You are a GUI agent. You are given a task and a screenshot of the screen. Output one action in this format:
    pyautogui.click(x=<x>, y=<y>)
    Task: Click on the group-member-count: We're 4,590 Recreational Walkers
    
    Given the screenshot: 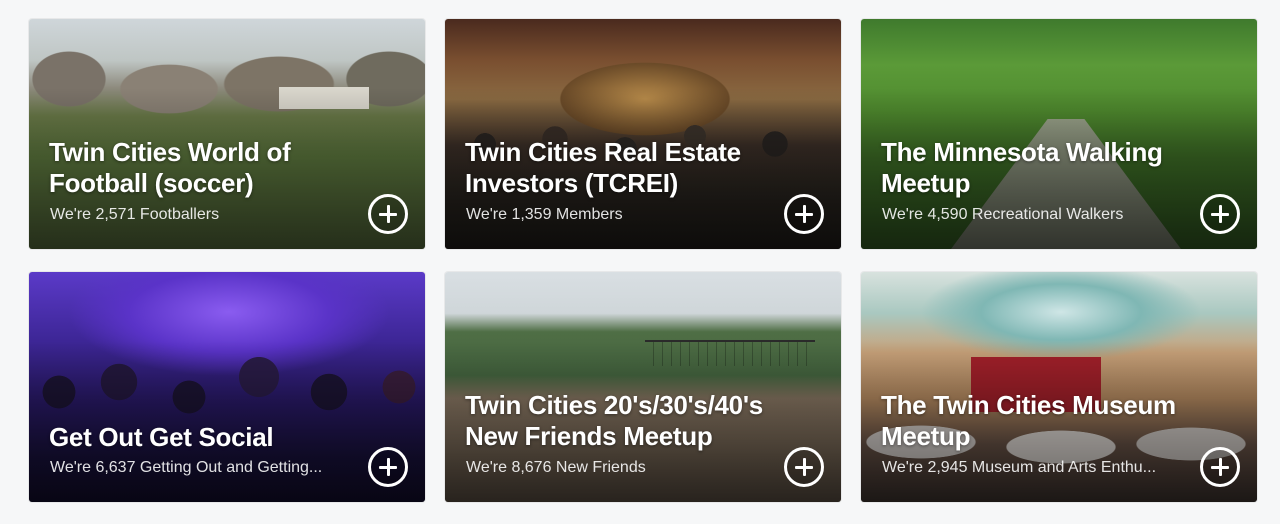 What is the action you would take?
    pyautogui.click(x=1003, y=214)
    